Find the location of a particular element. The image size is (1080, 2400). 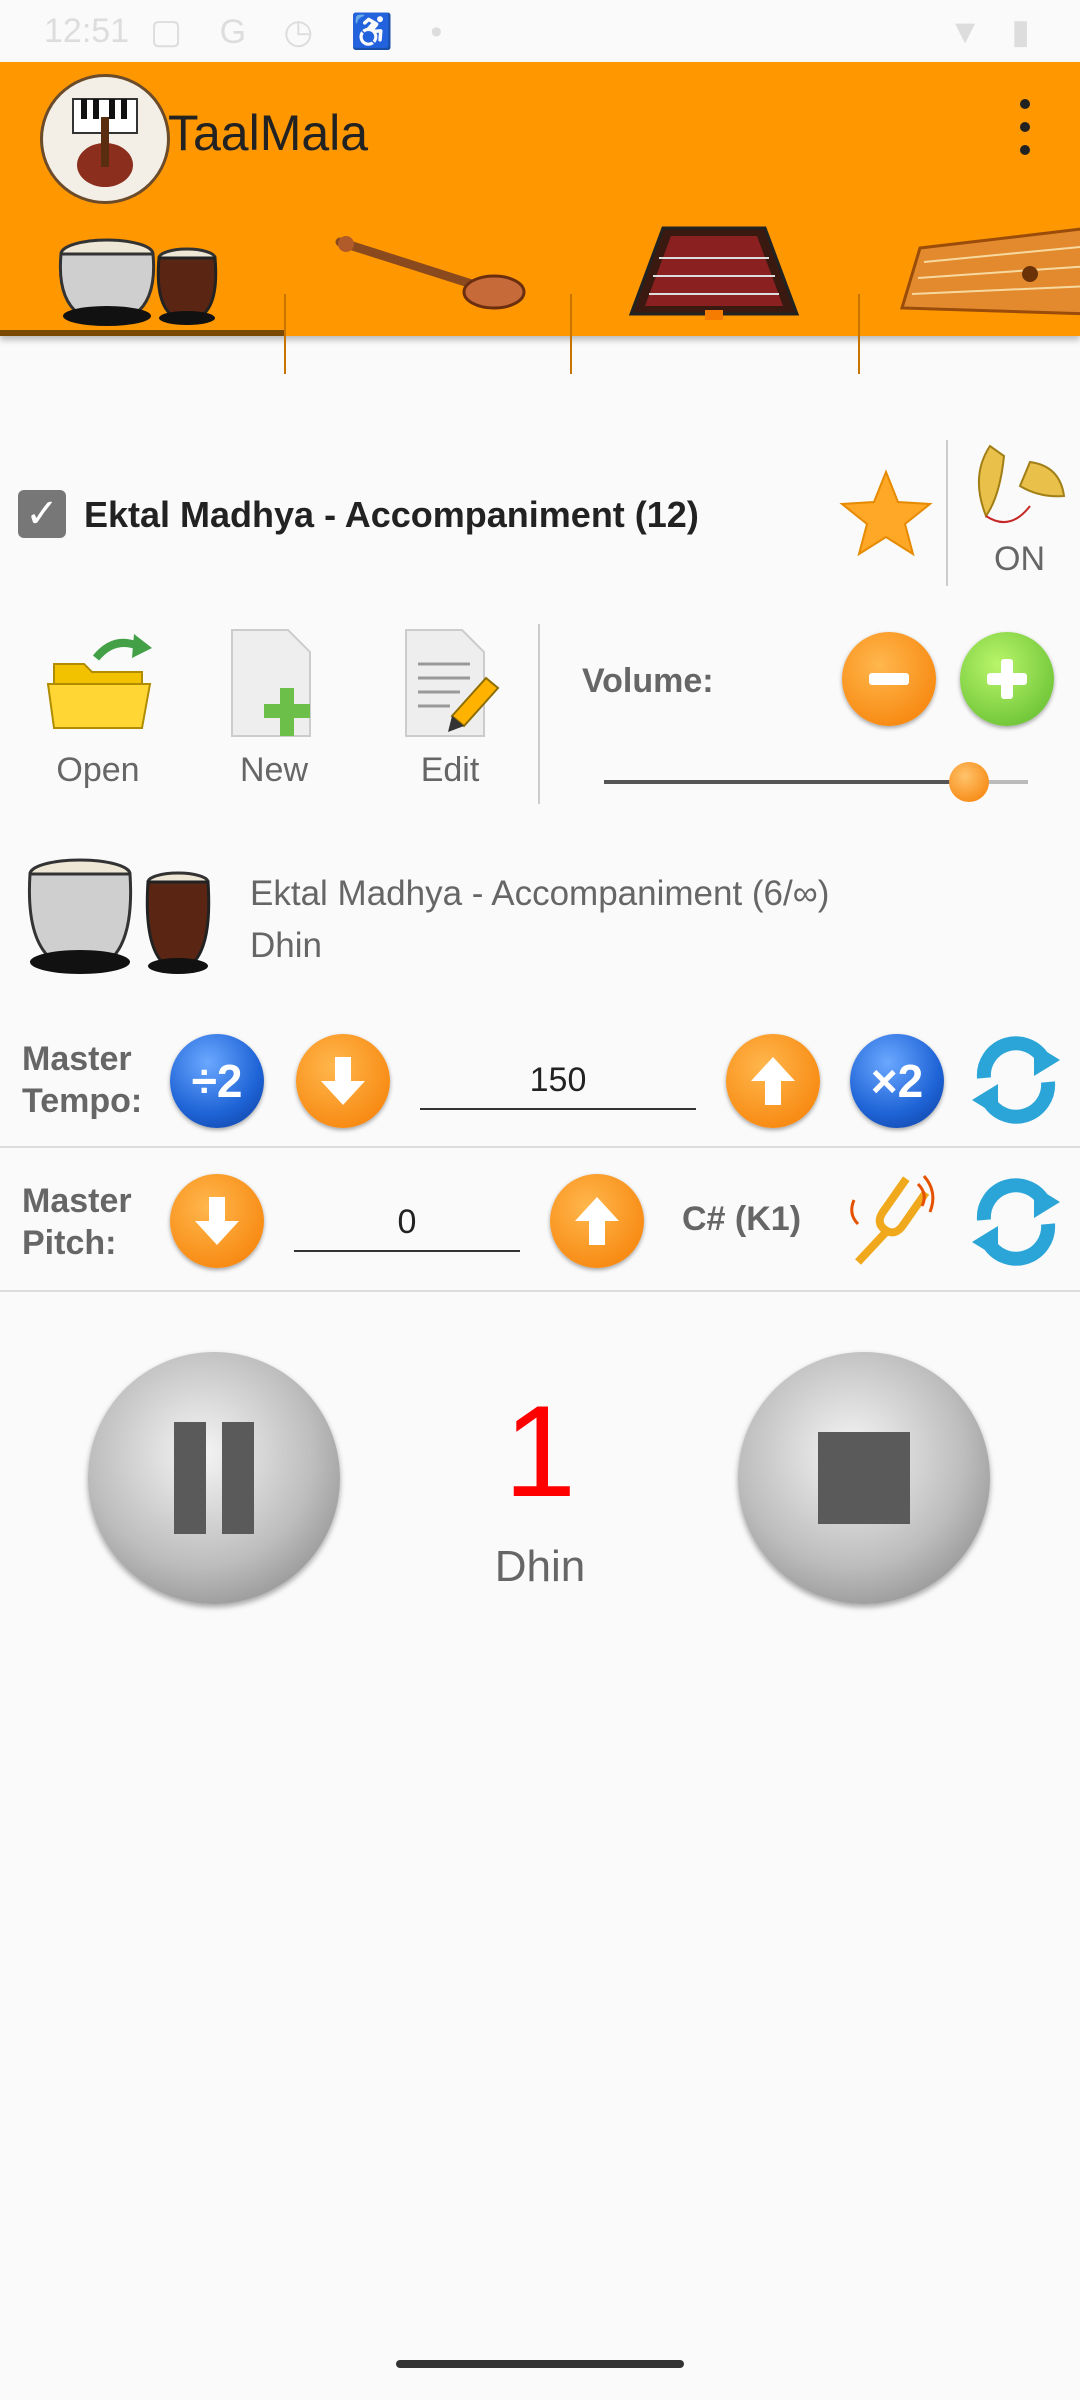

beat-bol: Dhin is located at coordinates (540, 1566).